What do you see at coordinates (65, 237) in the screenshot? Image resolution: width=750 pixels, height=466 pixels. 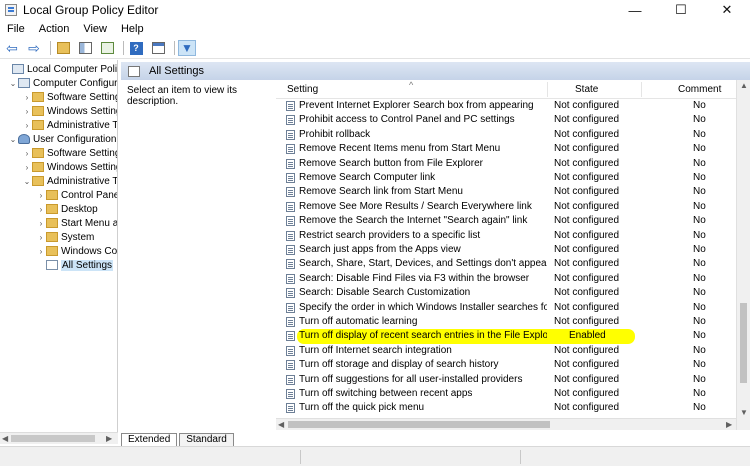 I see `tree-item-system: › System` at bounding box center [65, 237].